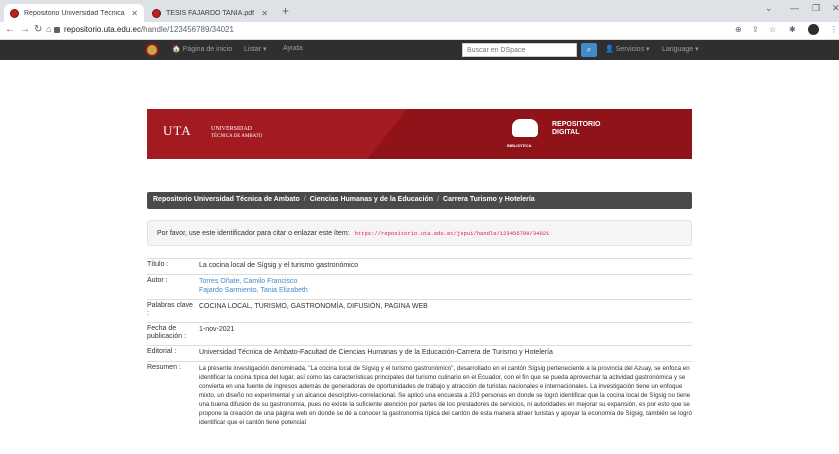 This screenshot has width=839, height=454. Describe the element at coordinates (445, 281) in the screenshot. I see `author-link-torres: Torres Oñate, Camilo Francisco` at that location.